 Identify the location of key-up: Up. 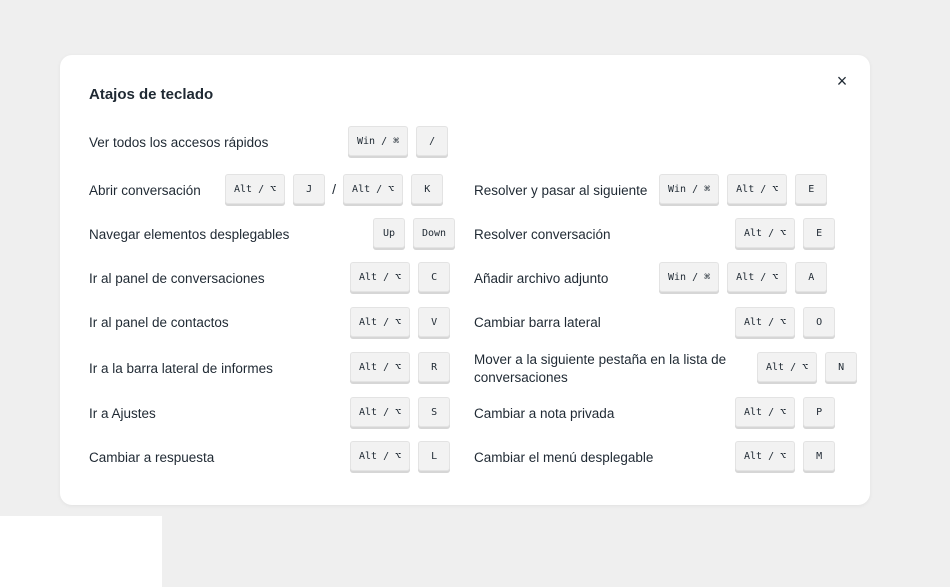
(389, 233).